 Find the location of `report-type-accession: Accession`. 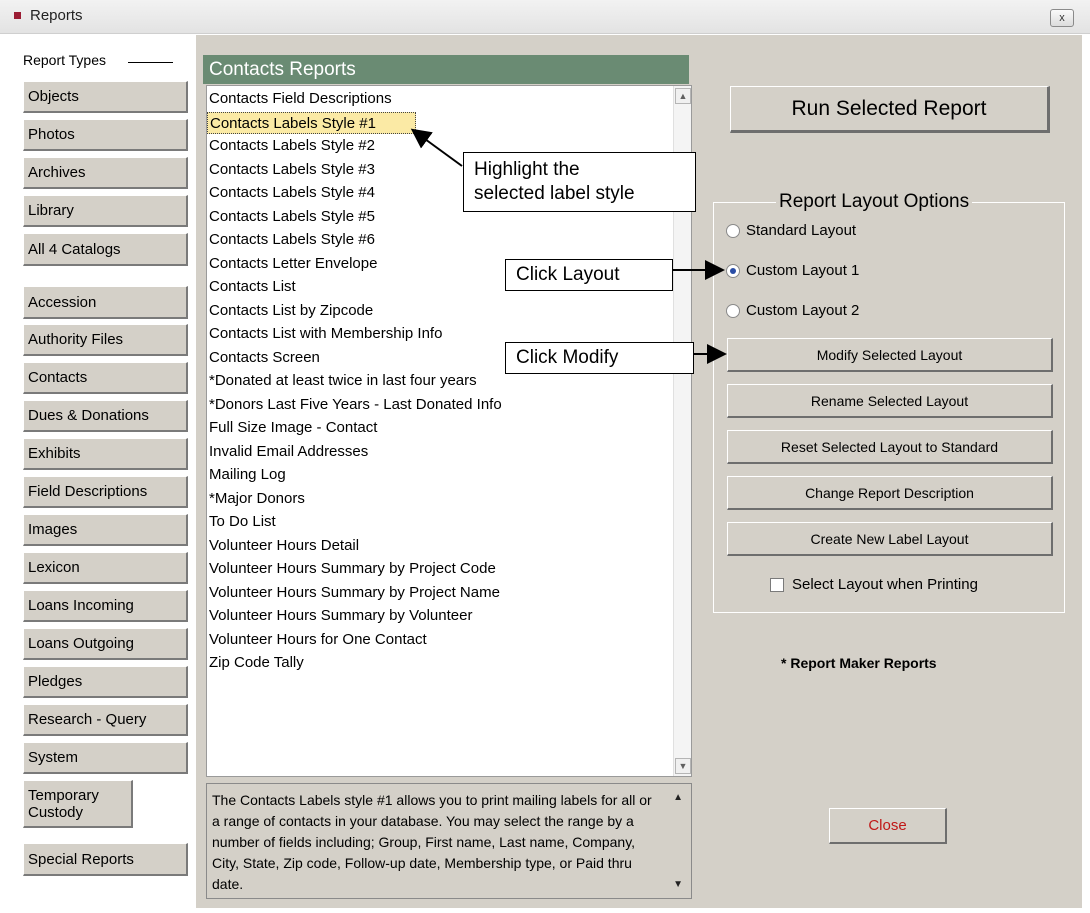

report-type-accession: Accession is located at coordinates (105, 302).